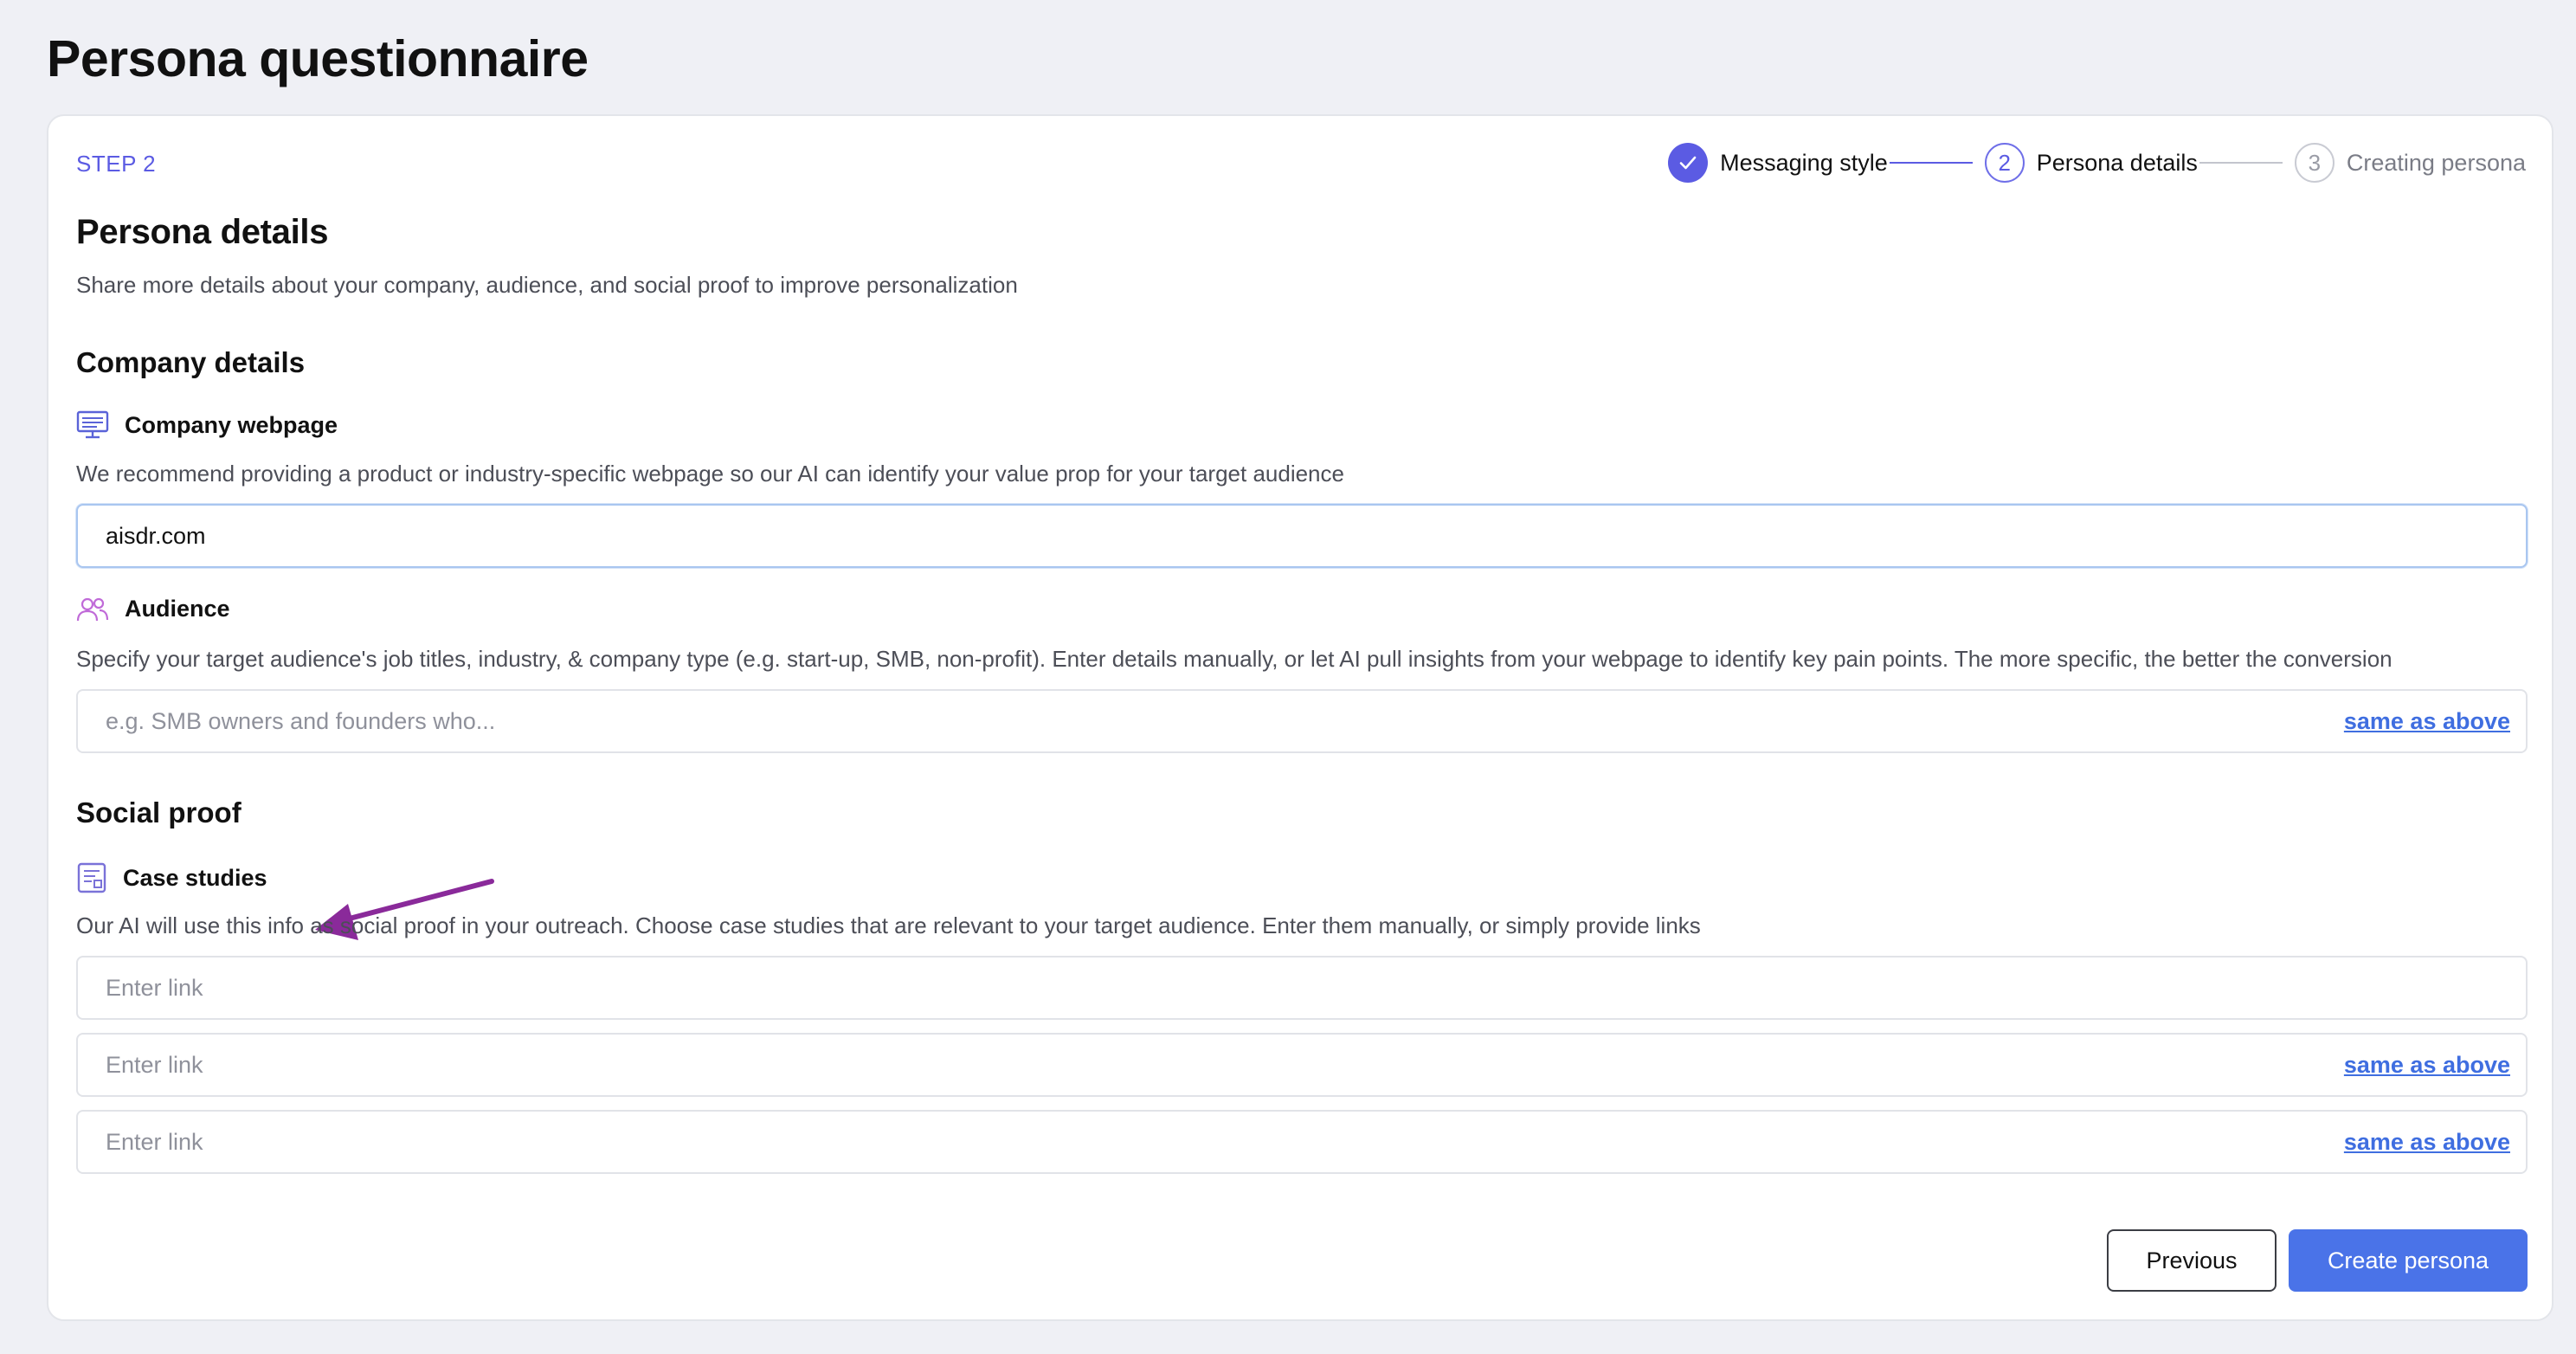 The width and height of the screenshot is (2576, 1354). I want to click on company-webpage-label: Company webpage, so click(231, 424).